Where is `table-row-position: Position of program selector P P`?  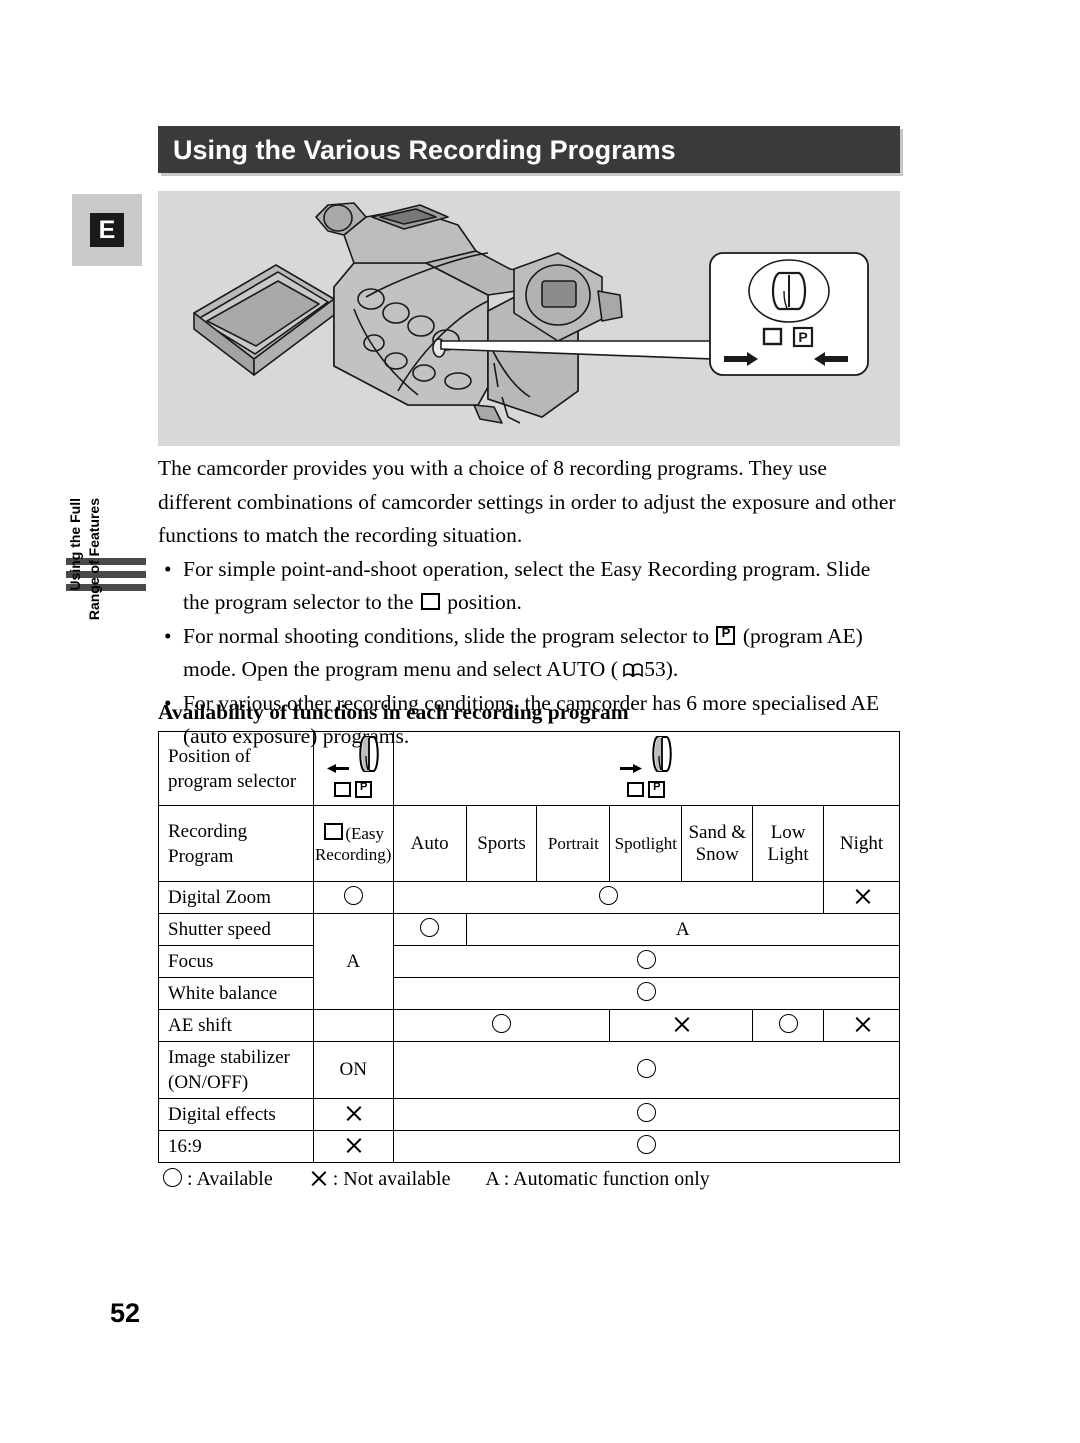
table-row-position: Position of program selector P P is located at coordinates (529, 768).